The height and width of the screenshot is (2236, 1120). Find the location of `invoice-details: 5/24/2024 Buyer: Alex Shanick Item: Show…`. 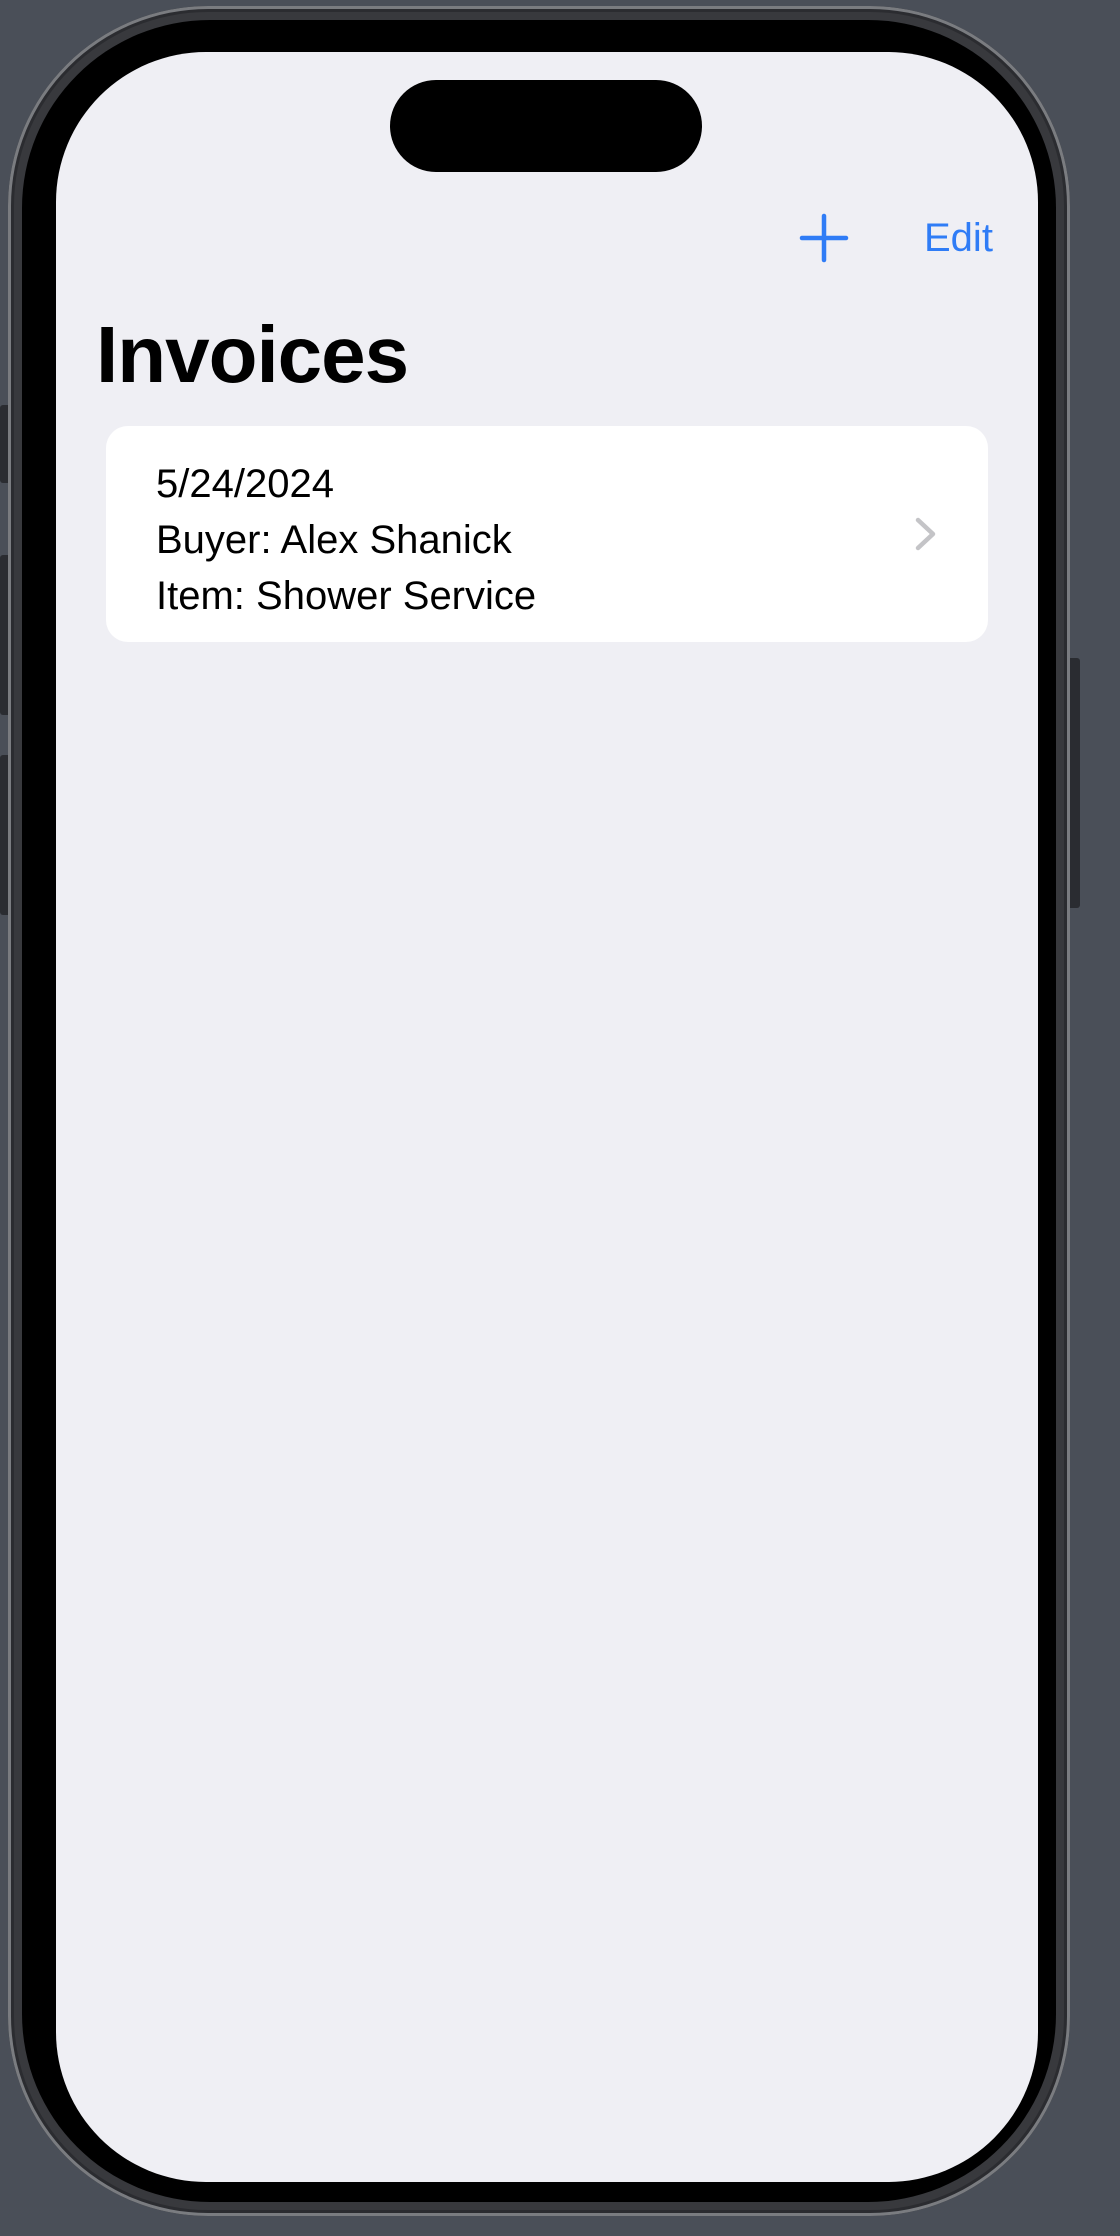

invoice-details: 5/24/2024 Buyer: Alex Shanick Item: Show… is located at coordinates (346, 540).